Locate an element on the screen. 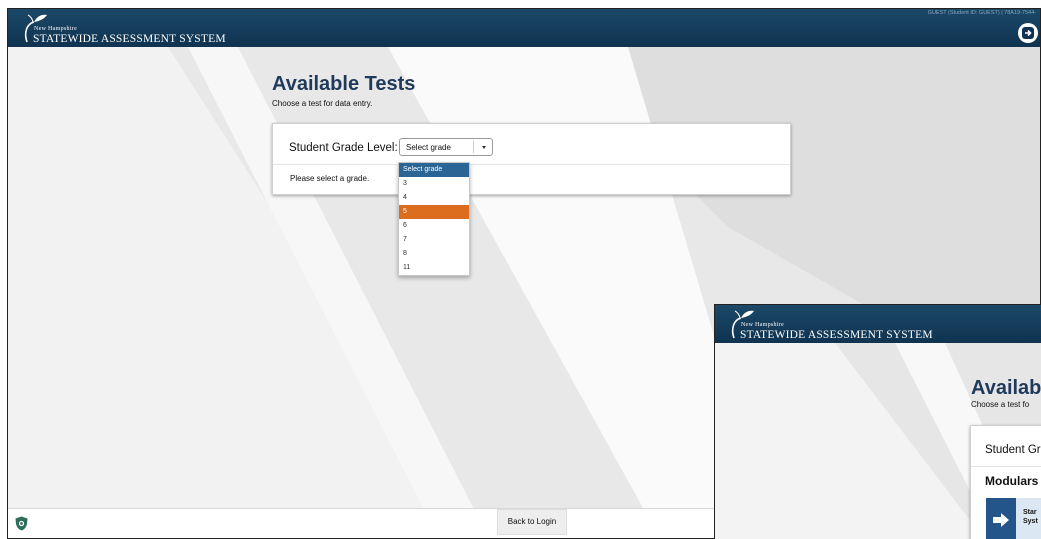  logout-icon is located at coordinates (1028, 33).